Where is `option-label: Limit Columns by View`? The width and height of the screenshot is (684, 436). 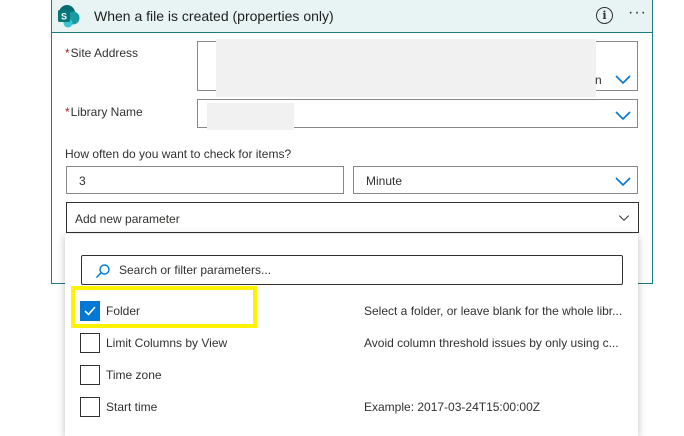
option-label: Limit Columns by View is located at coordinates (167, 343).